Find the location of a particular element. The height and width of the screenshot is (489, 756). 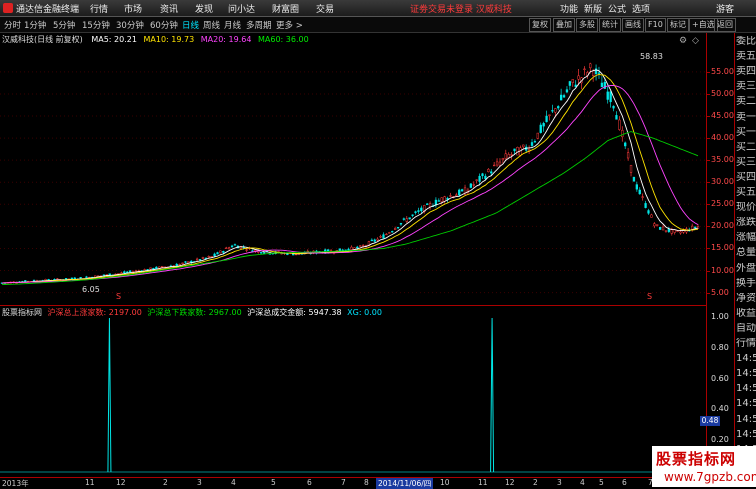

menu-formula: 公式 is located at coordinates (617, 8).